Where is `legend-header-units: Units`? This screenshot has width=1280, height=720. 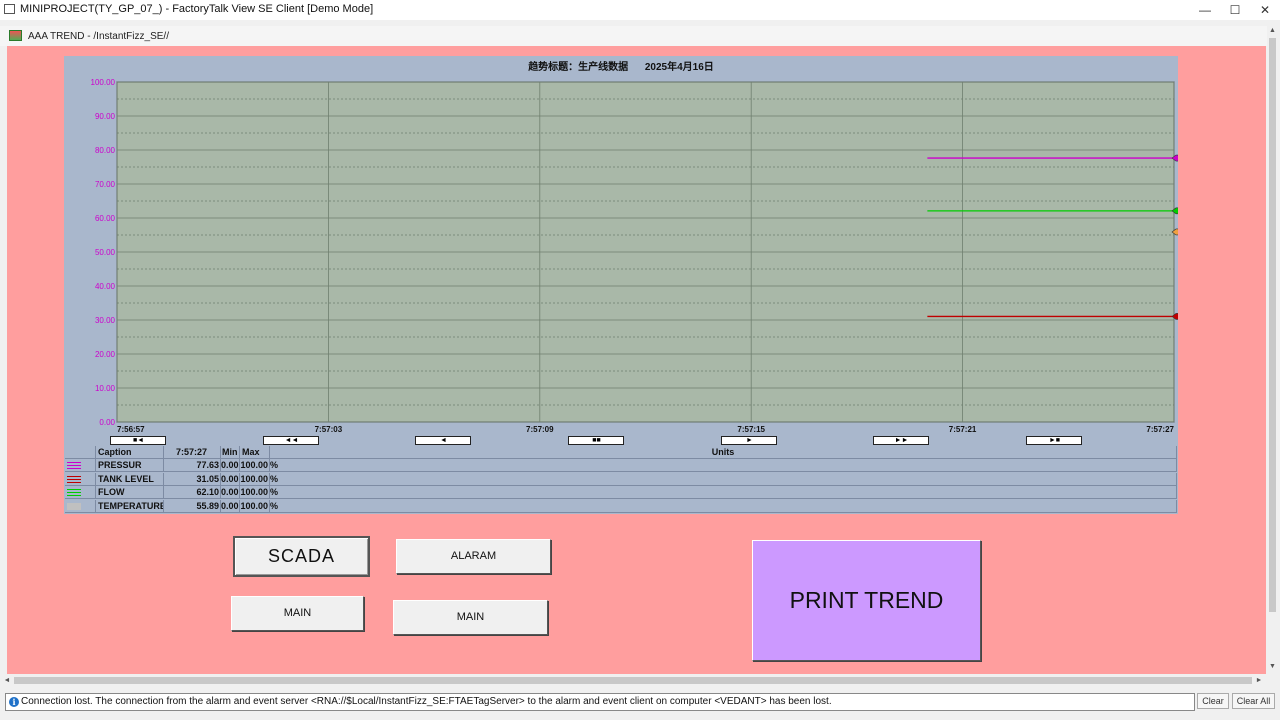 legend-header-units: Units is located at coordinates (723, 452).